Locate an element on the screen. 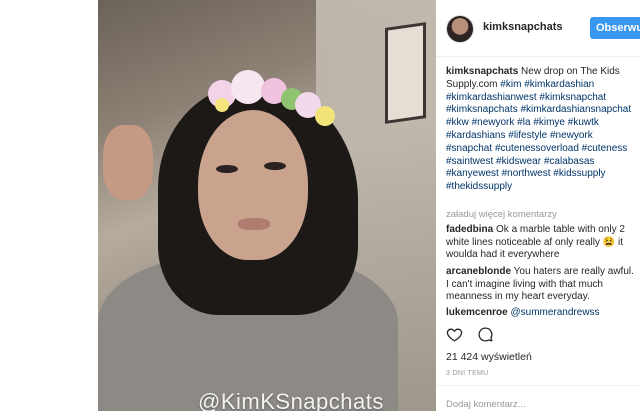  hashtag-link: #calabasas is located at coordinates (569, 161).